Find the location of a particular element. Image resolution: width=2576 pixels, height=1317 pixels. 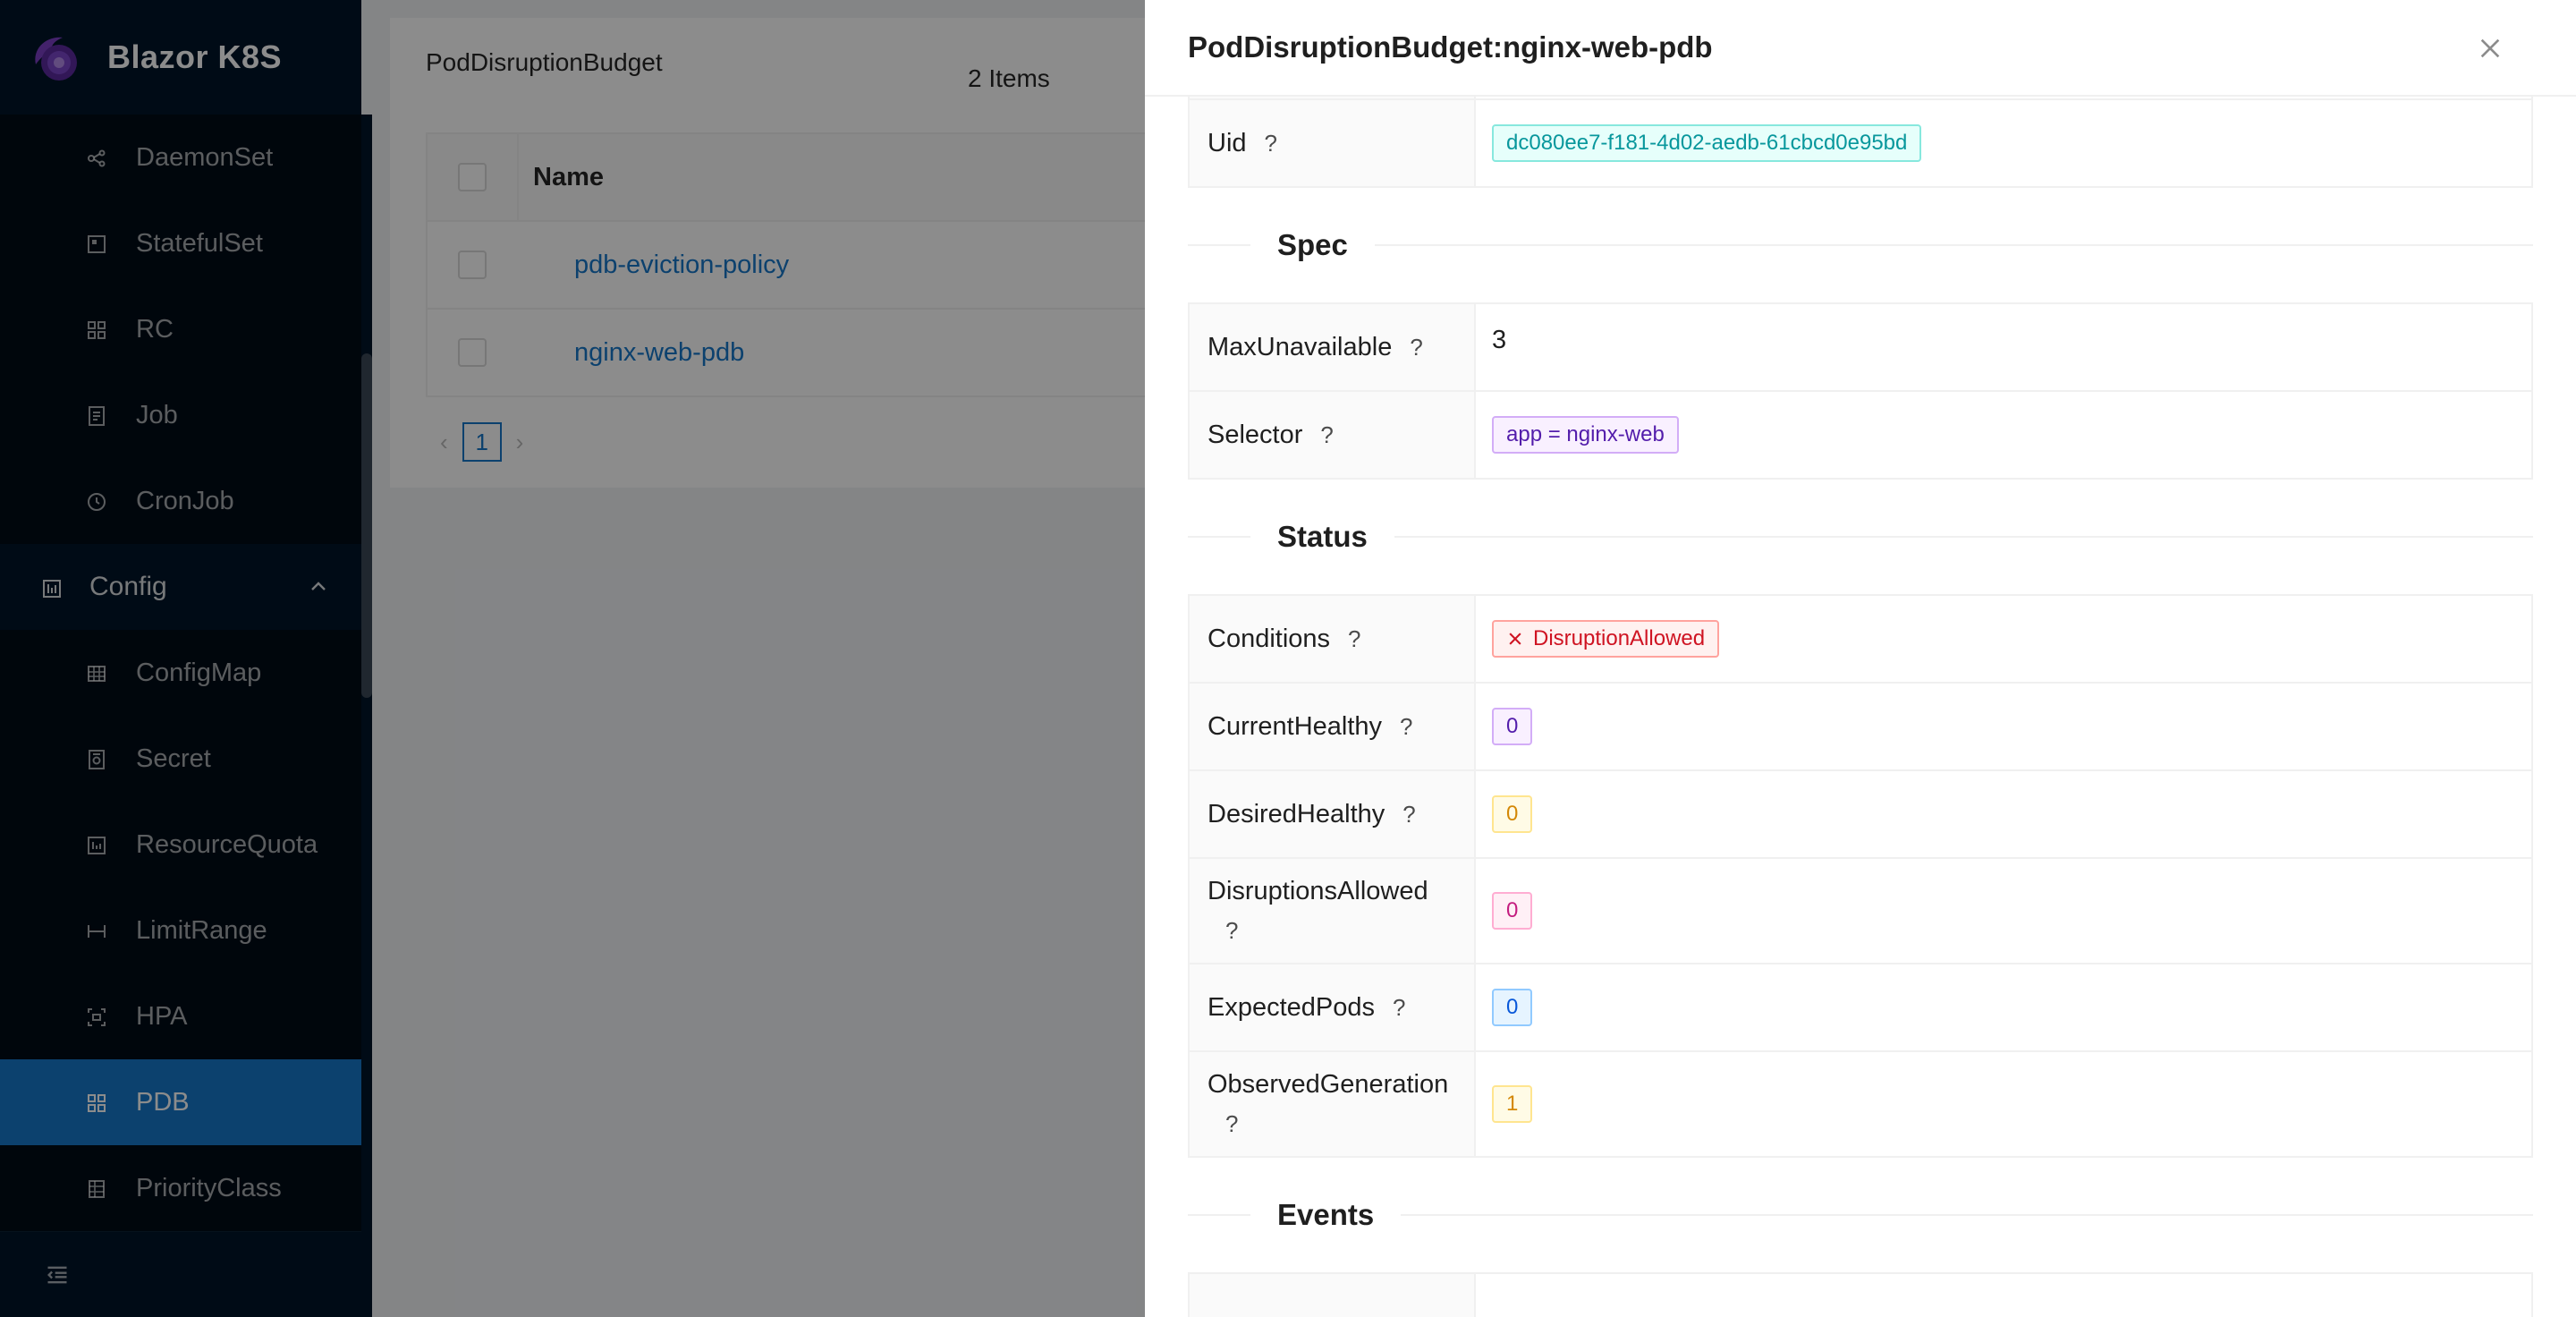

description-label: CurrentHealthy? is located at coordinates (1333, 726).